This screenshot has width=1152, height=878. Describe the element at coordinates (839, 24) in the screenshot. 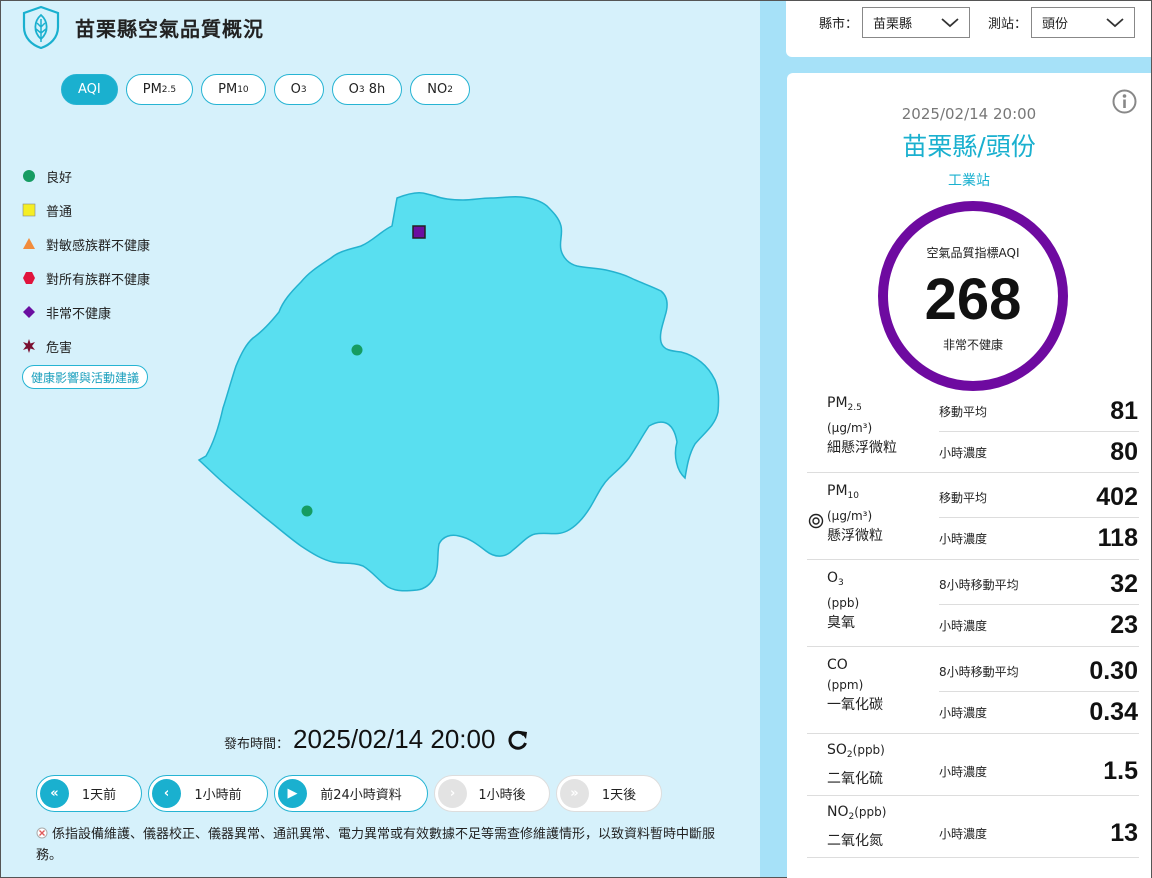

I see `county-label: 縣市：` at that location.